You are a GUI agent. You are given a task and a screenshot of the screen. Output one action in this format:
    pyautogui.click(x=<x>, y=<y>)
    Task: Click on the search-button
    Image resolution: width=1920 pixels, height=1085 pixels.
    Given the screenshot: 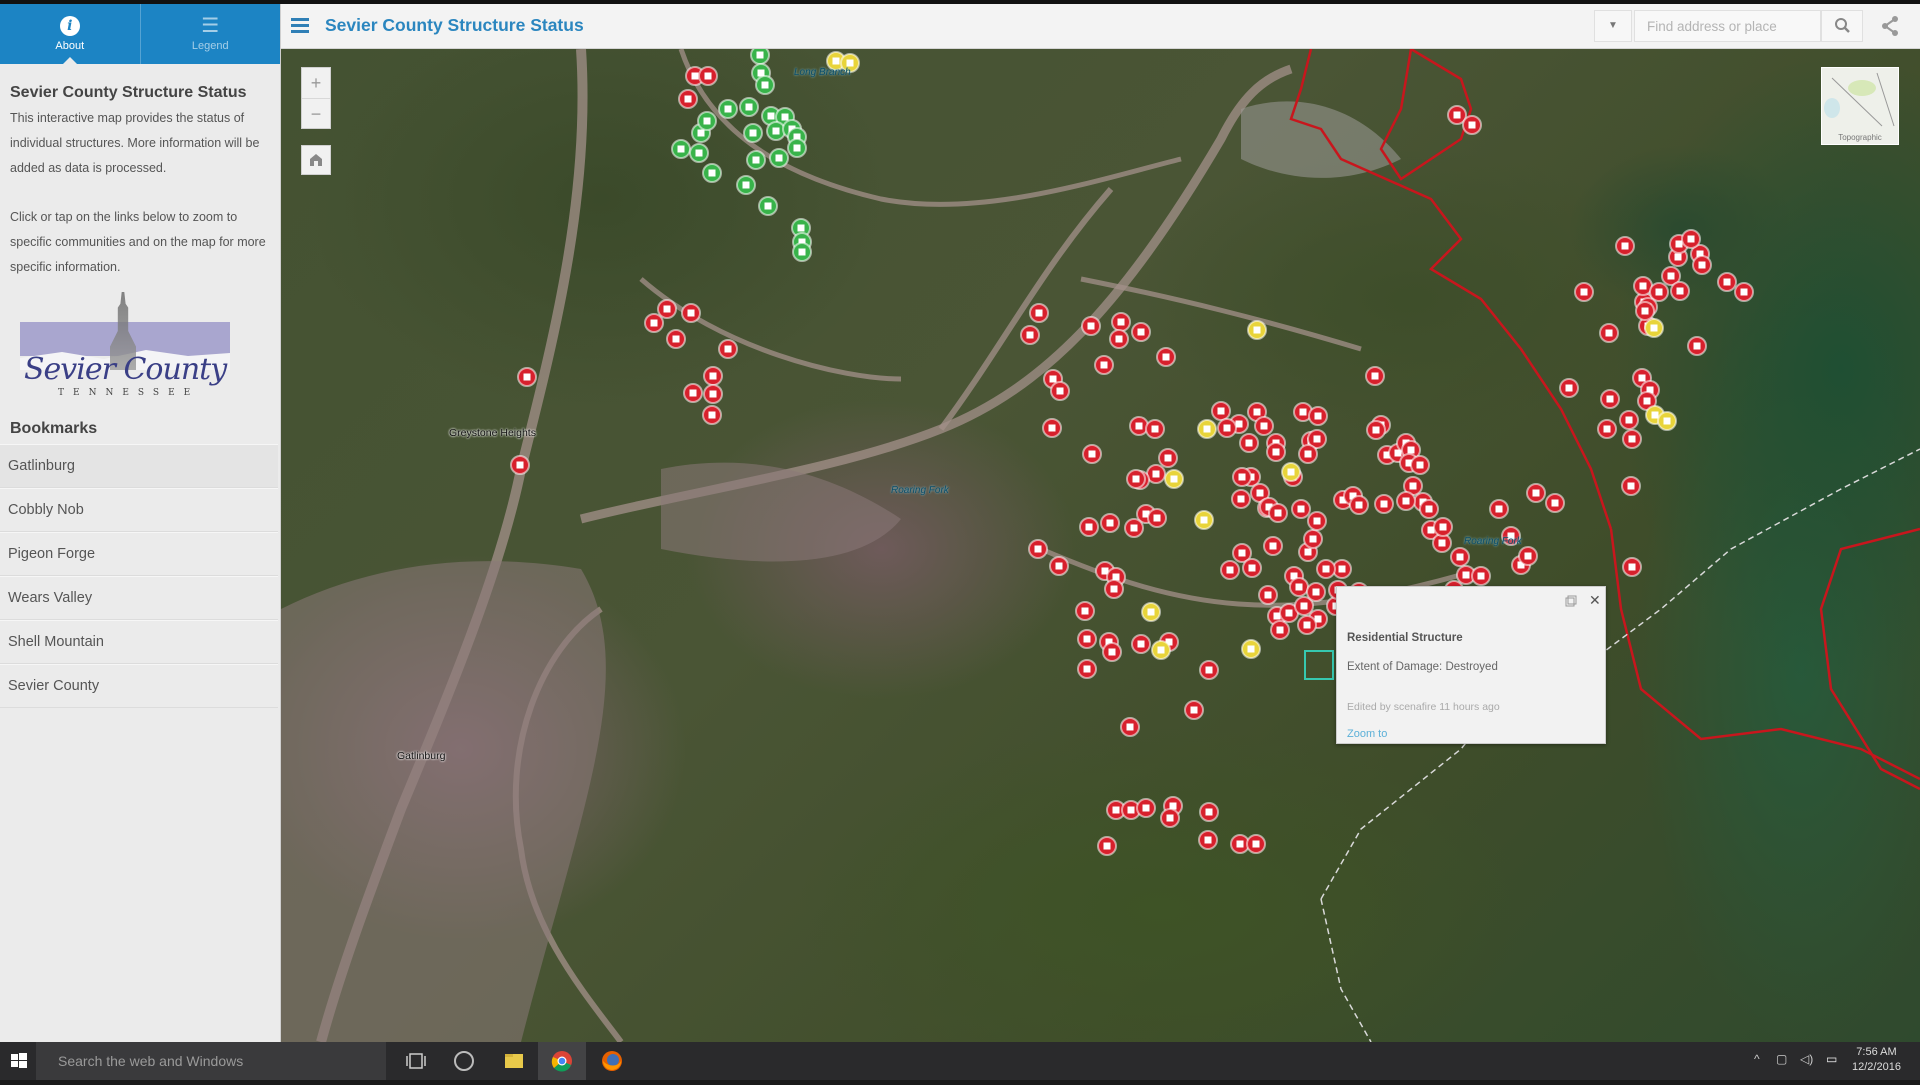 What is the action you would take?
    pyautogui.click(x=1842, y=26)
    